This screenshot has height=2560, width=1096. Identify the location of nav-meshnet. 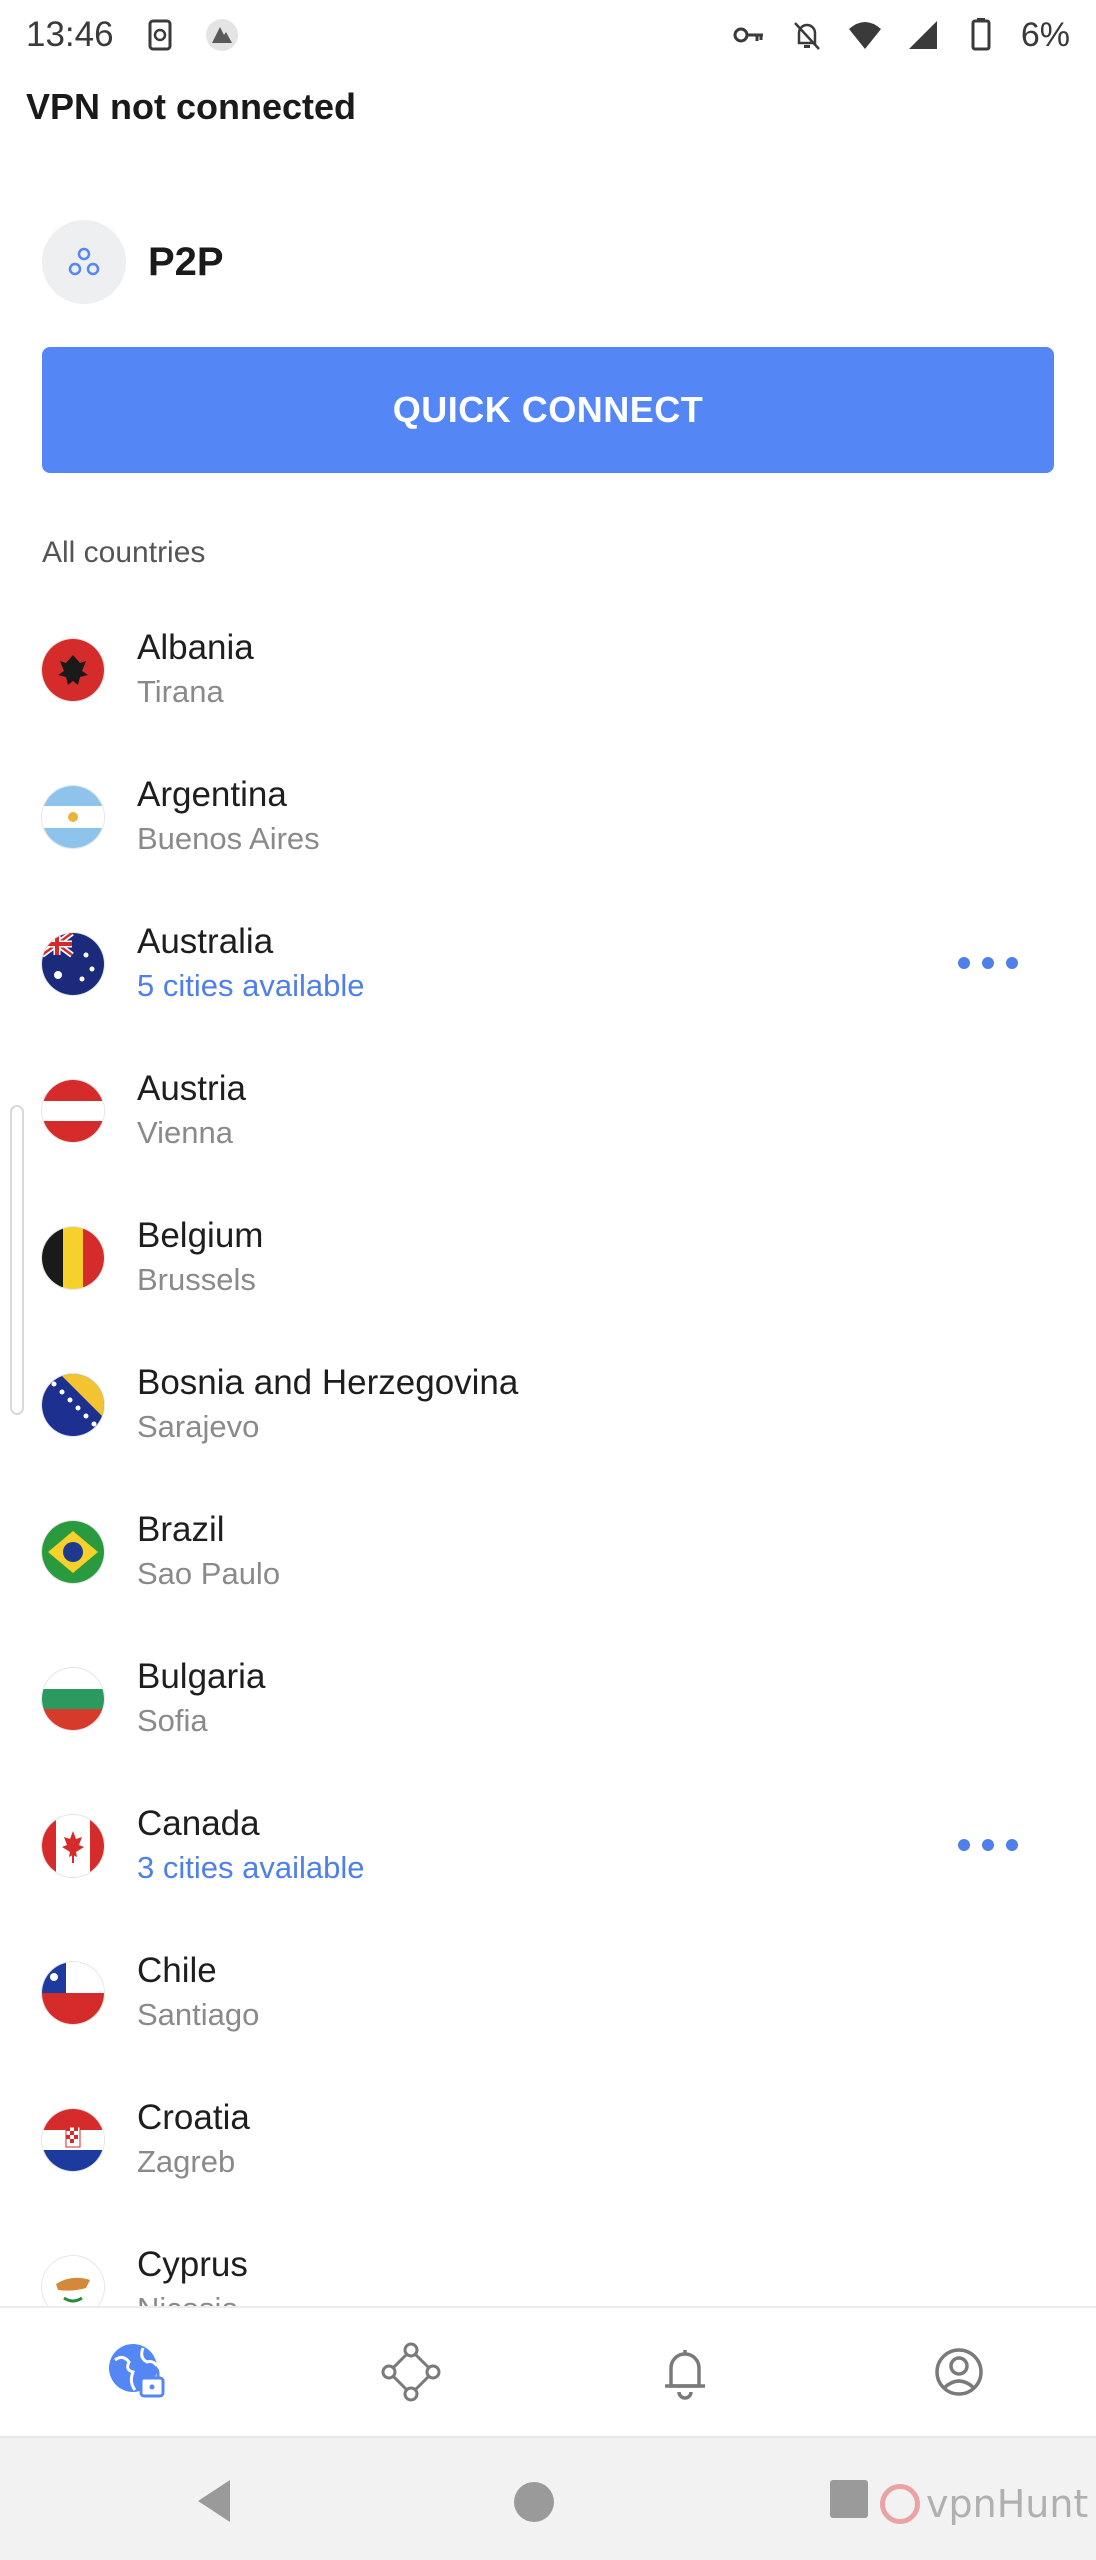
(411, 2372).